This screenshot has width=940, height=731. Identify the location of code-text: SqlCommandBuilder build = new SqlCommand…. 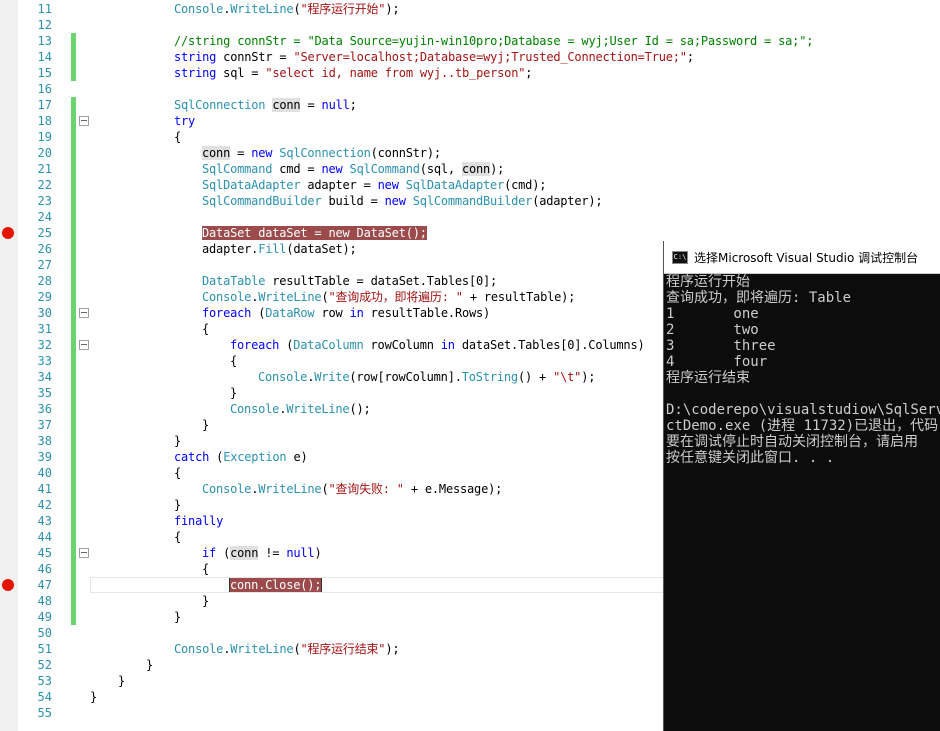
(402, 201).